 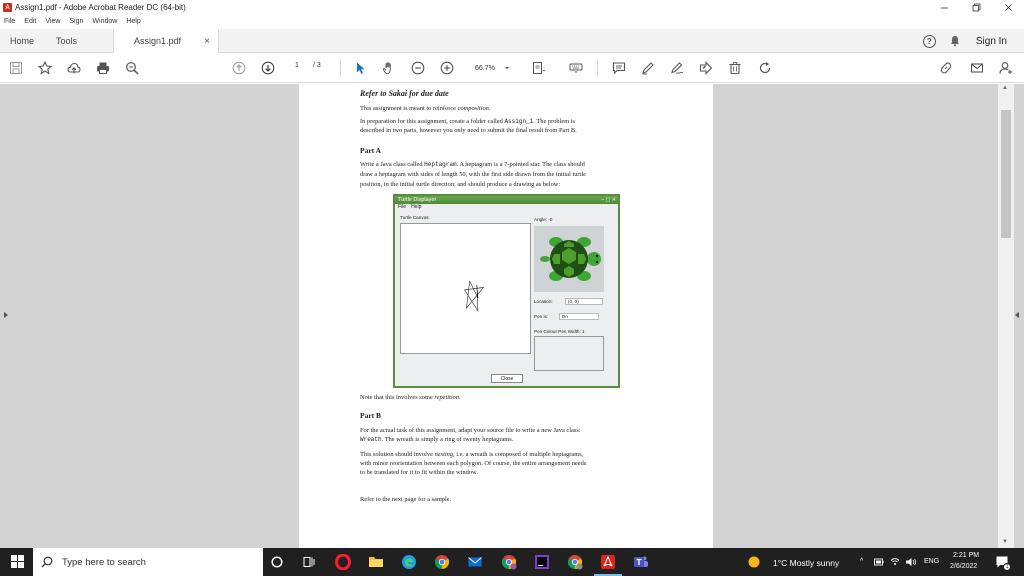 I want to click on cloud-upload-icon, so click(x=74, y=68).